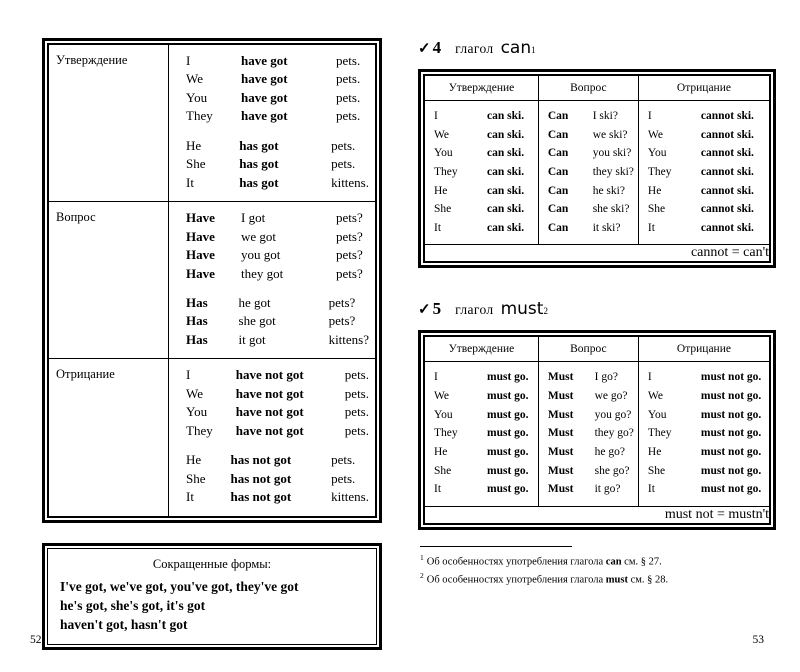  I want to click on table-header-row: Утверждение Вопрос Отрицание, so click(597, 349).